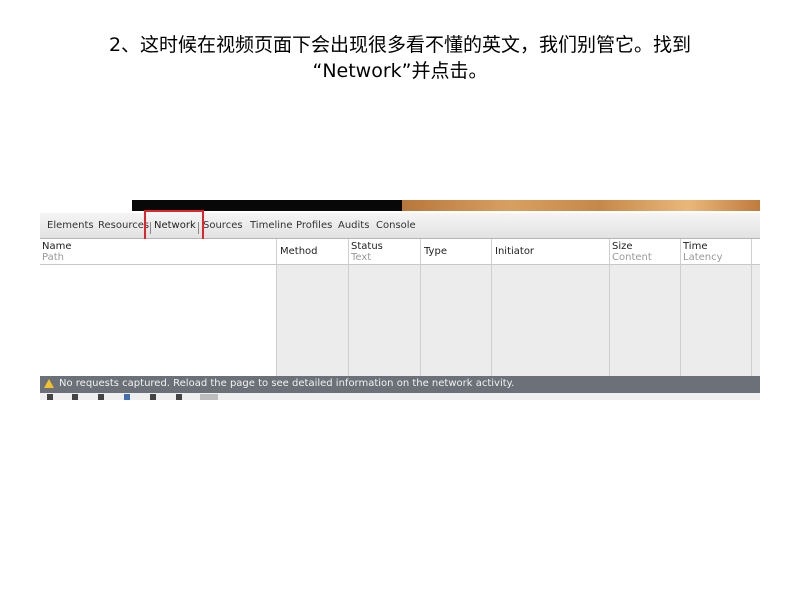  Describe the element at coordinates (174, 225) in the screenshot. I see `network-tab-highlight-box` at that location.